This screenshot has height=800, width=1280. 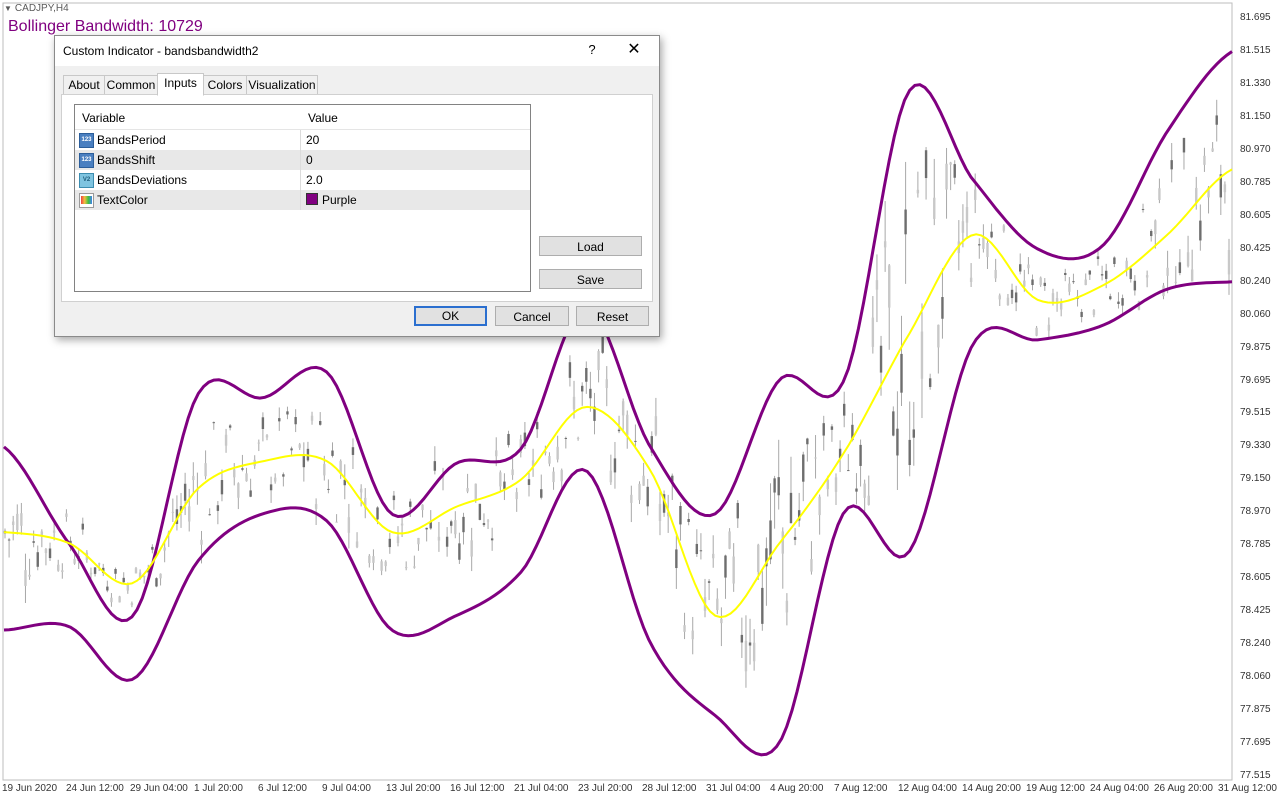 I want to click on price-axis-label: 80.785, so click(x=1255, y=182).